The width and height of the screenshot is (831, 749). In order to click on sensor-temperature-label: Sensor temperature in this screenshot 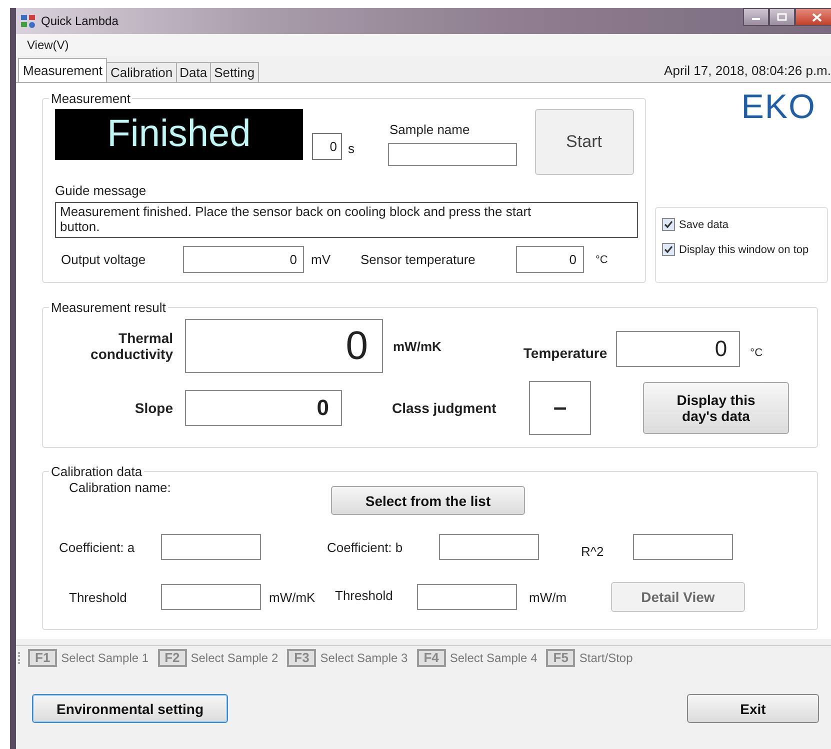, I will do `click(418, 259)`.